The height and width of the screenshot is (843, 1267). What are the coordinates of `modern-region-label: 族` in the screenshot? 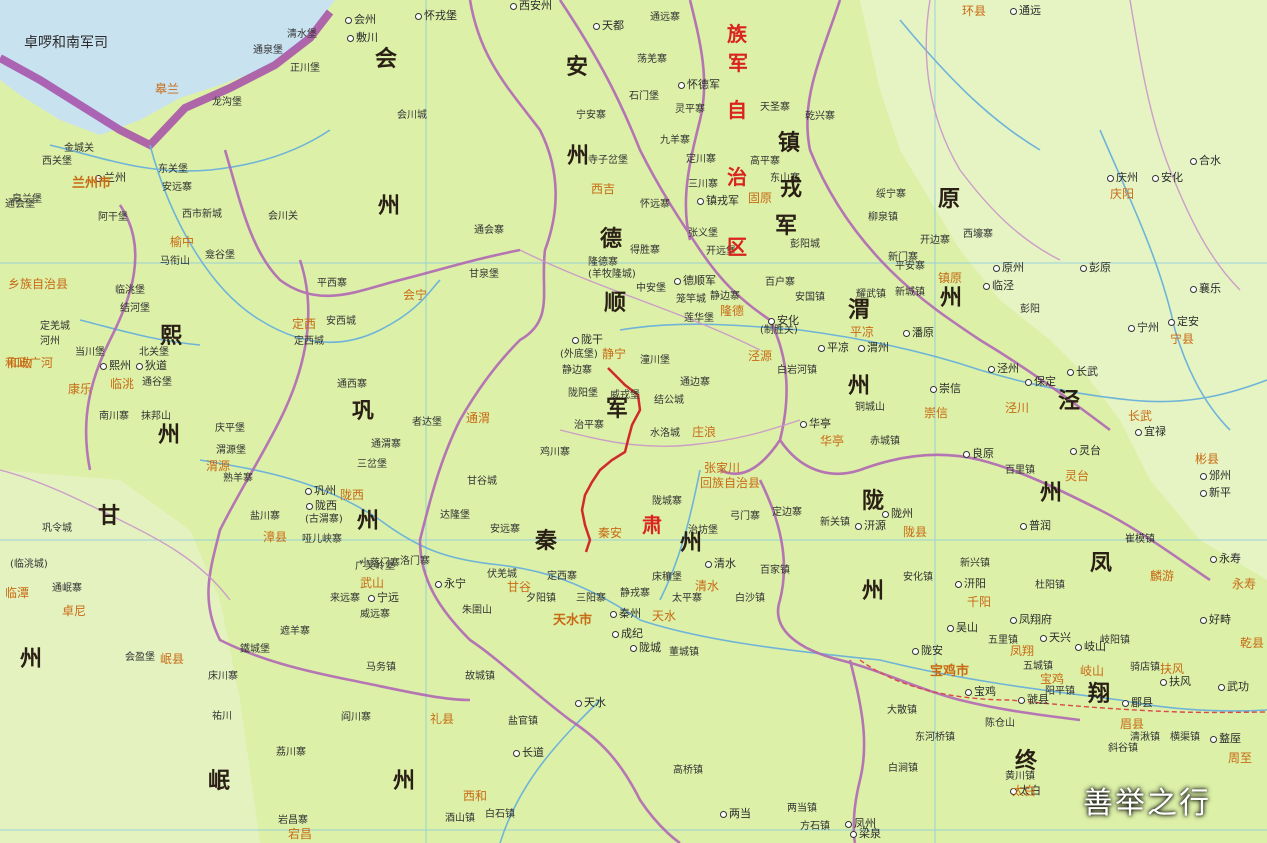 It's located at (737, 34).